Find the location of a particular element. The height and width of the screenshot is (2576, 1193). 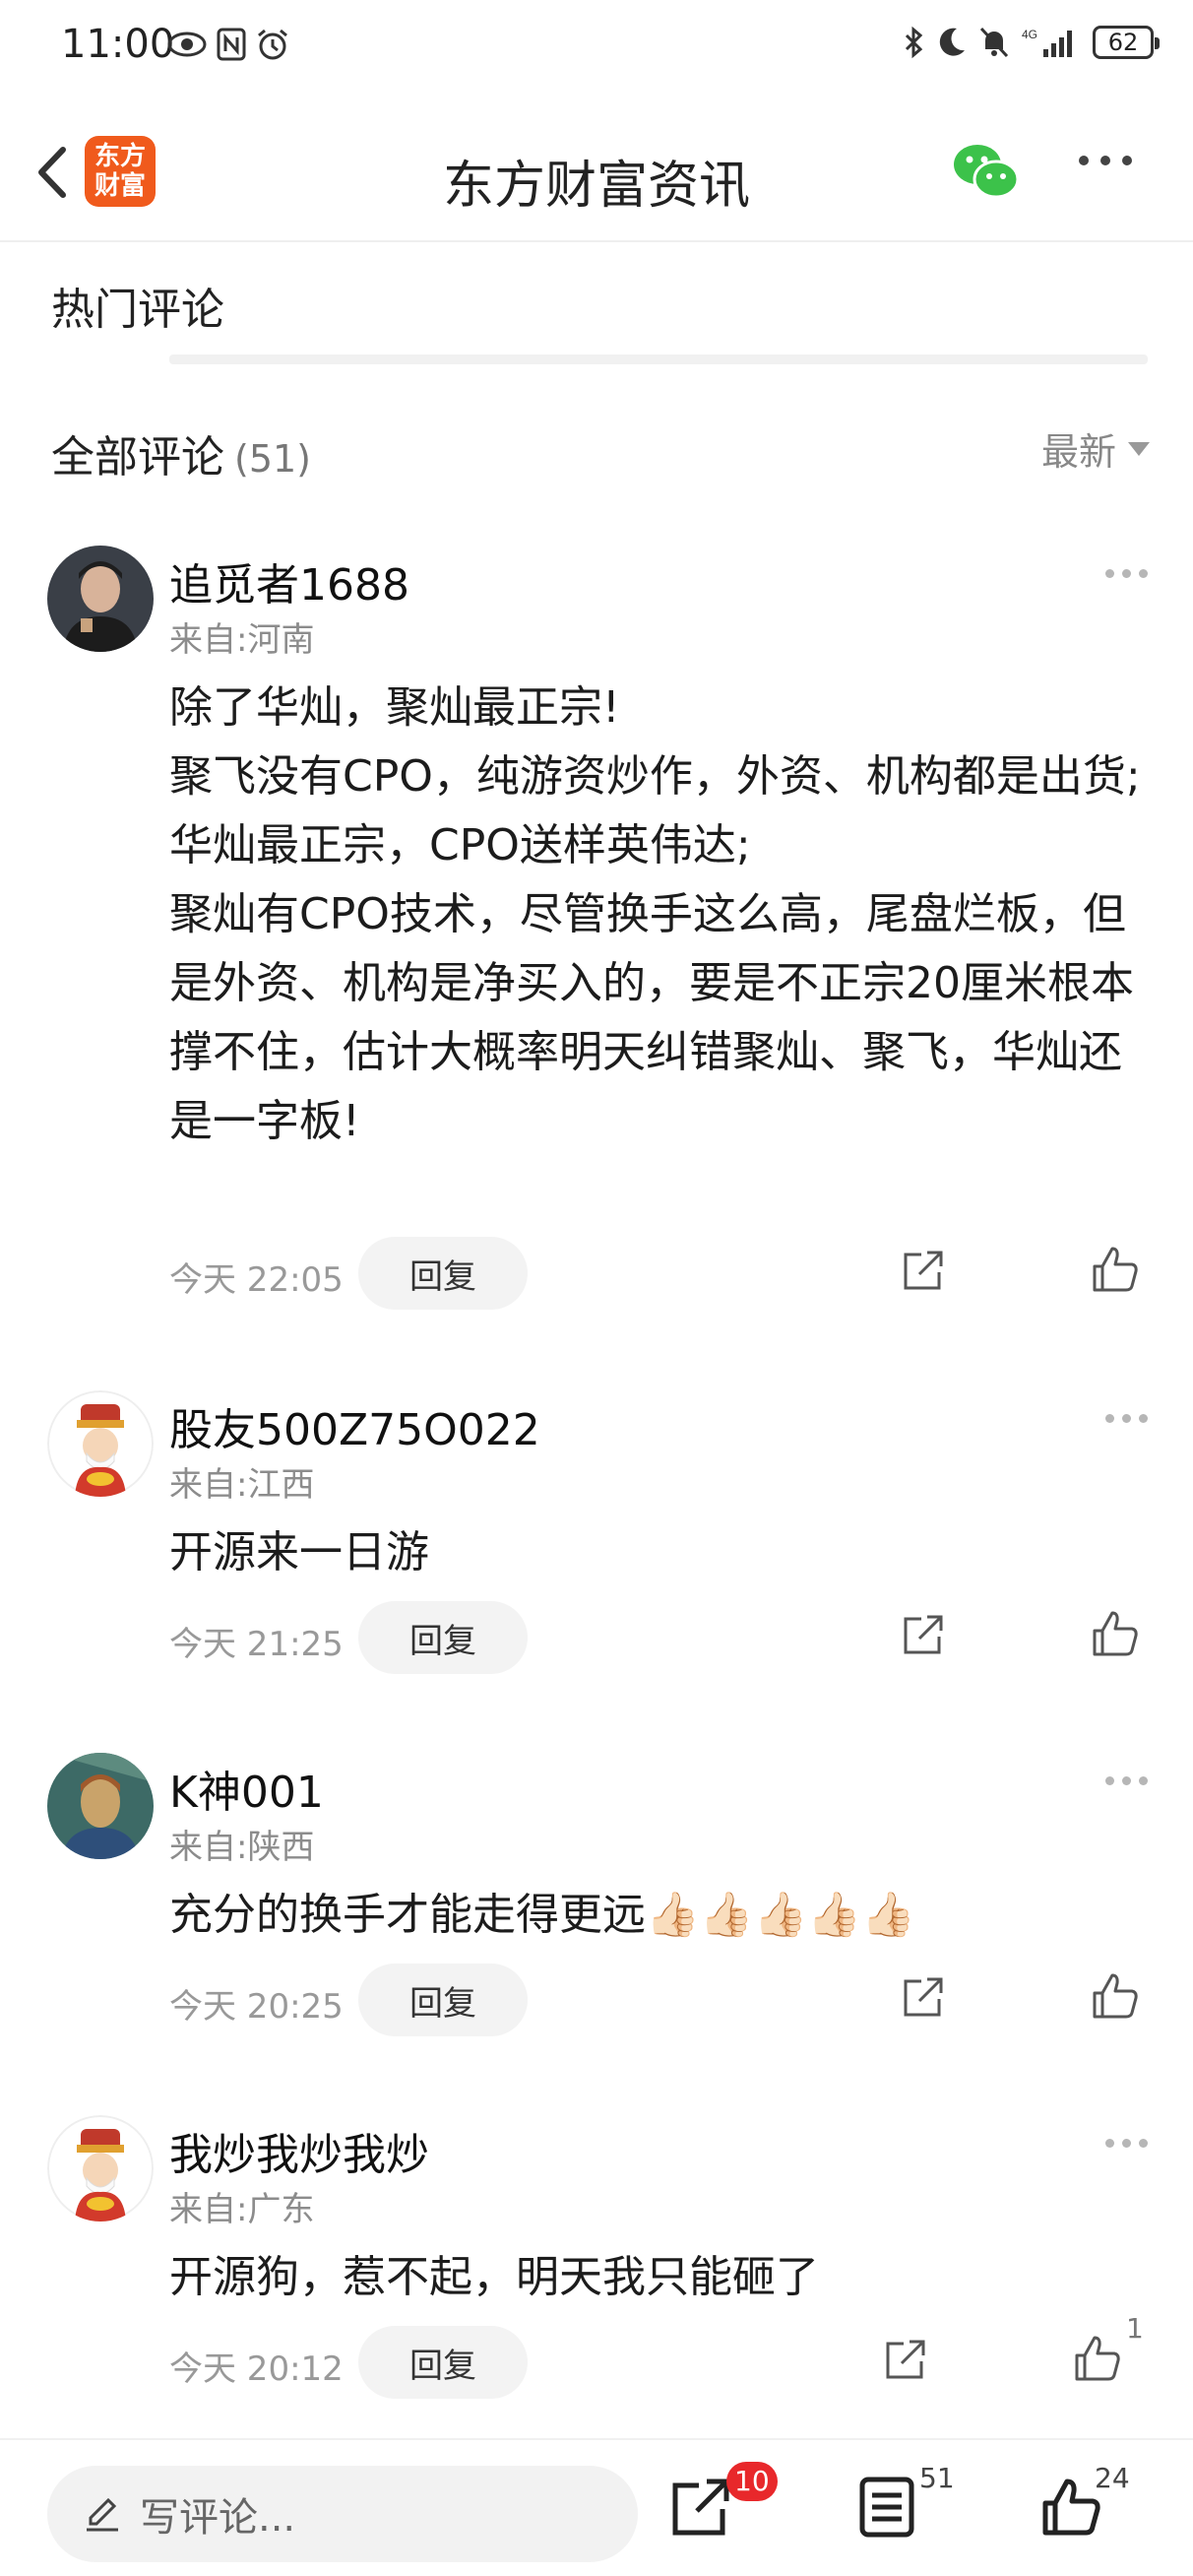

comment-username: 追觅者1688 is located at coordinates (289, 580).